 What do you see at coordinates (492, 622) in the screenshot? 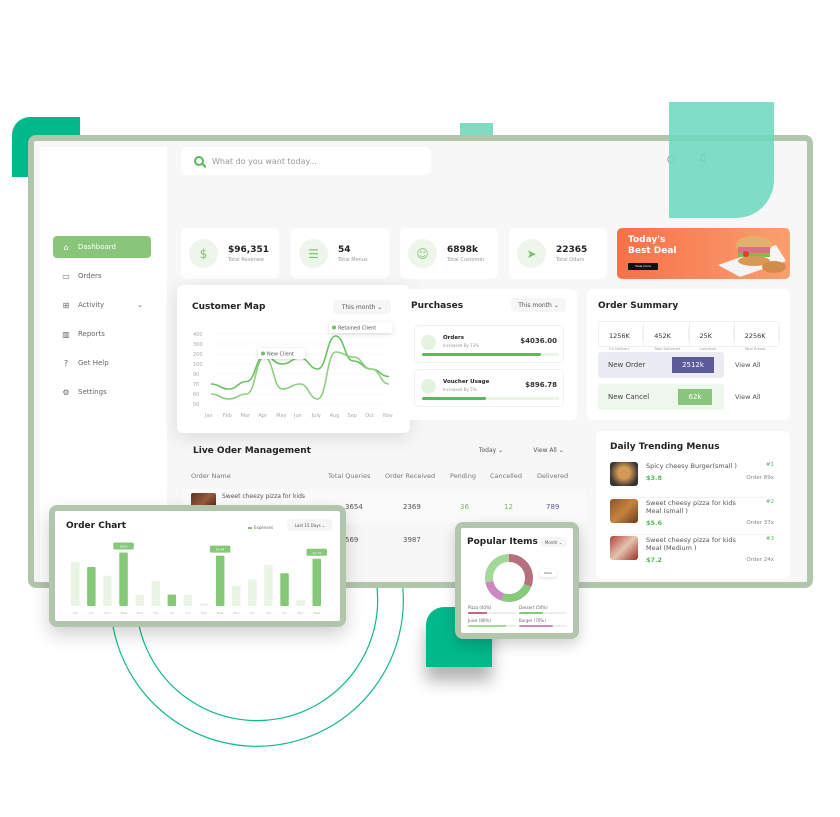
I see `legend-juice: Juice (80%)` at bounding box center [492, 622].